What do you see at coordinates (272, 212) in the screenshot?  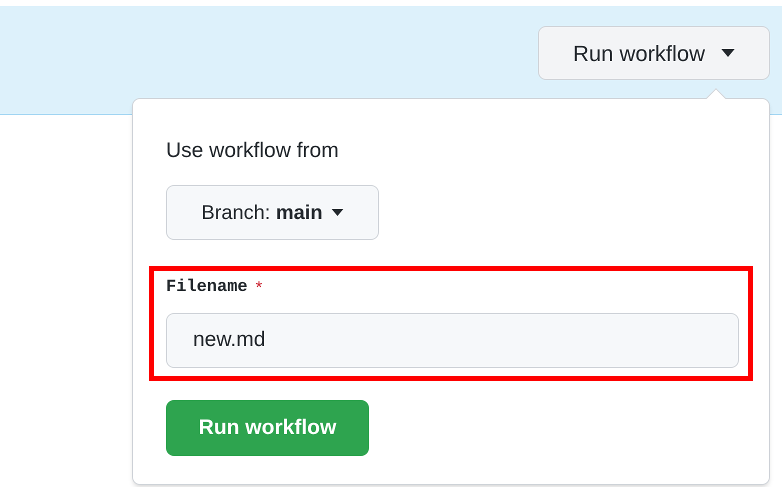 I see `branch-dropdown-button: Branch: main` at bounding box center [272, 212].